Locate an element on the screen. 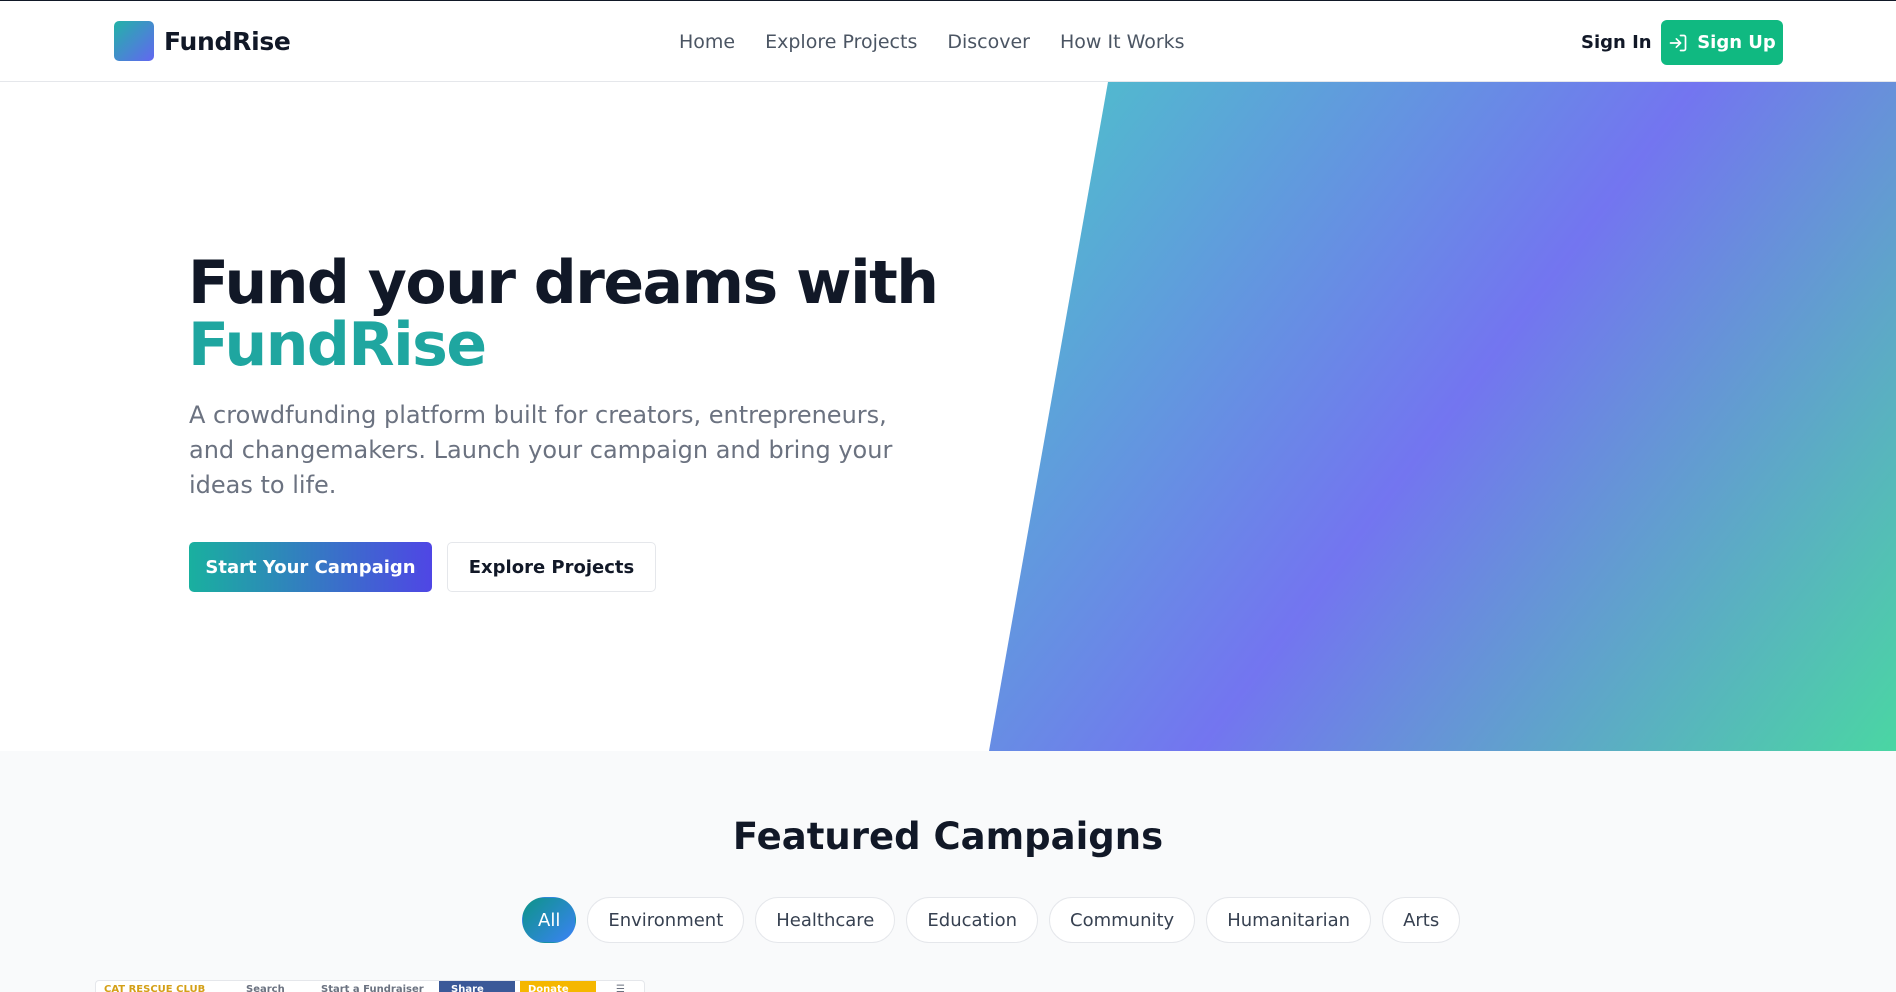 The height and width of the screenshot is (992, 1896). brand-name: FundRise is located at coordinates (227, 41).